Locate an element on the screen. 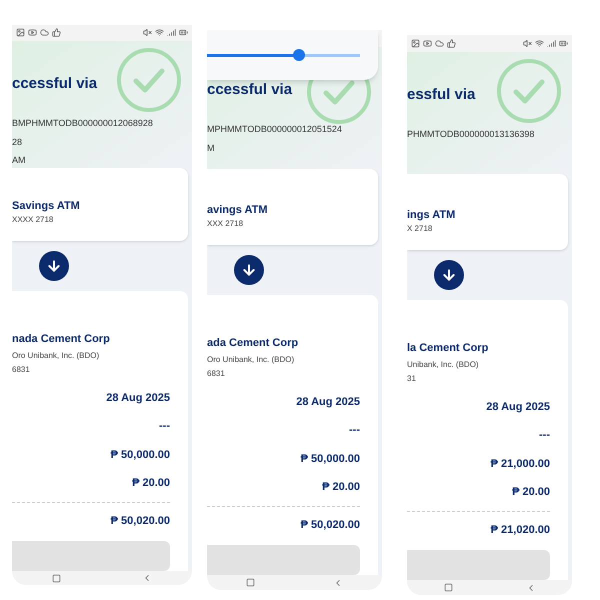 The image size is (600, 600). total-amount: ₱ 21,020.00 is located at coordinates (520, 530).